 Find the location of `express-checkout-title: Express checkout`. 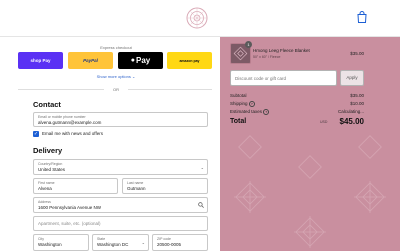

express-checkout-title: Express checkout is located at coordinates (116, 47).